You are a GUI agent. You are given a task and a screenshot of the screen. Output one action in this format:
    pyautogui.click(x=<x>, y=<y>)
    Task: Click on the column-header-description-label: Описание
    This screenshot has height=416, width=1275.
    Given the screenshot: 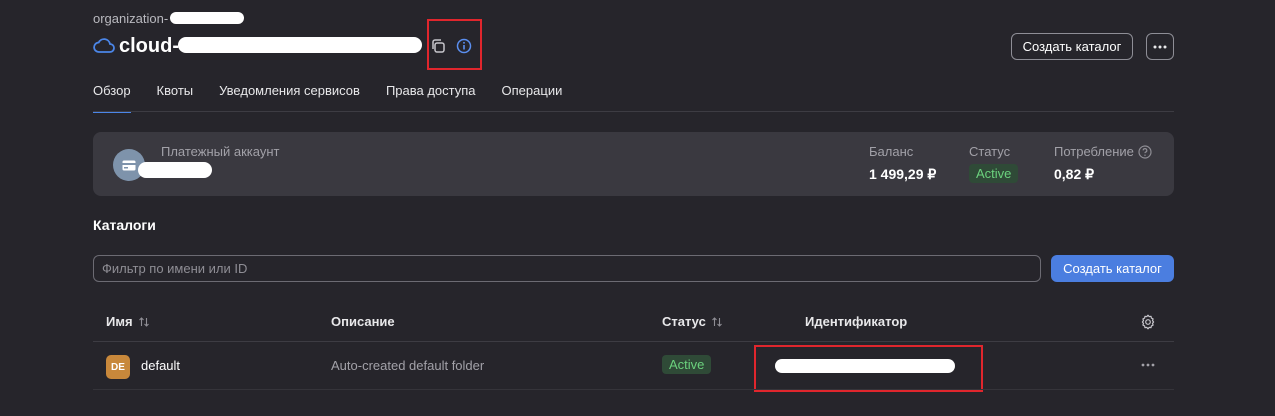 What is the action you would take?
    pyautogui.click(x=363, y=321)
    